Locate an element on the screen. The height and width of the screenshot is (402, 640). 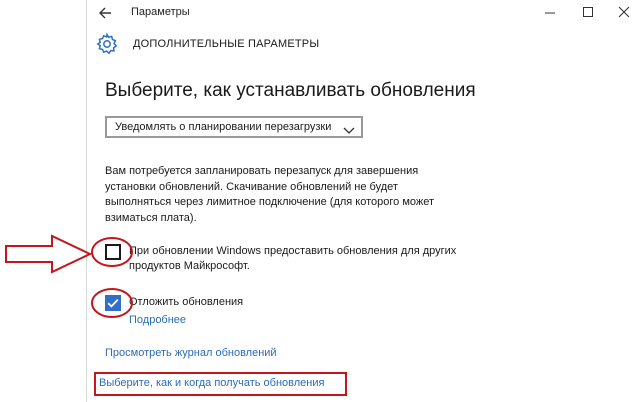
learn-more-link: Подробнее is located at coordinates (157, 320).